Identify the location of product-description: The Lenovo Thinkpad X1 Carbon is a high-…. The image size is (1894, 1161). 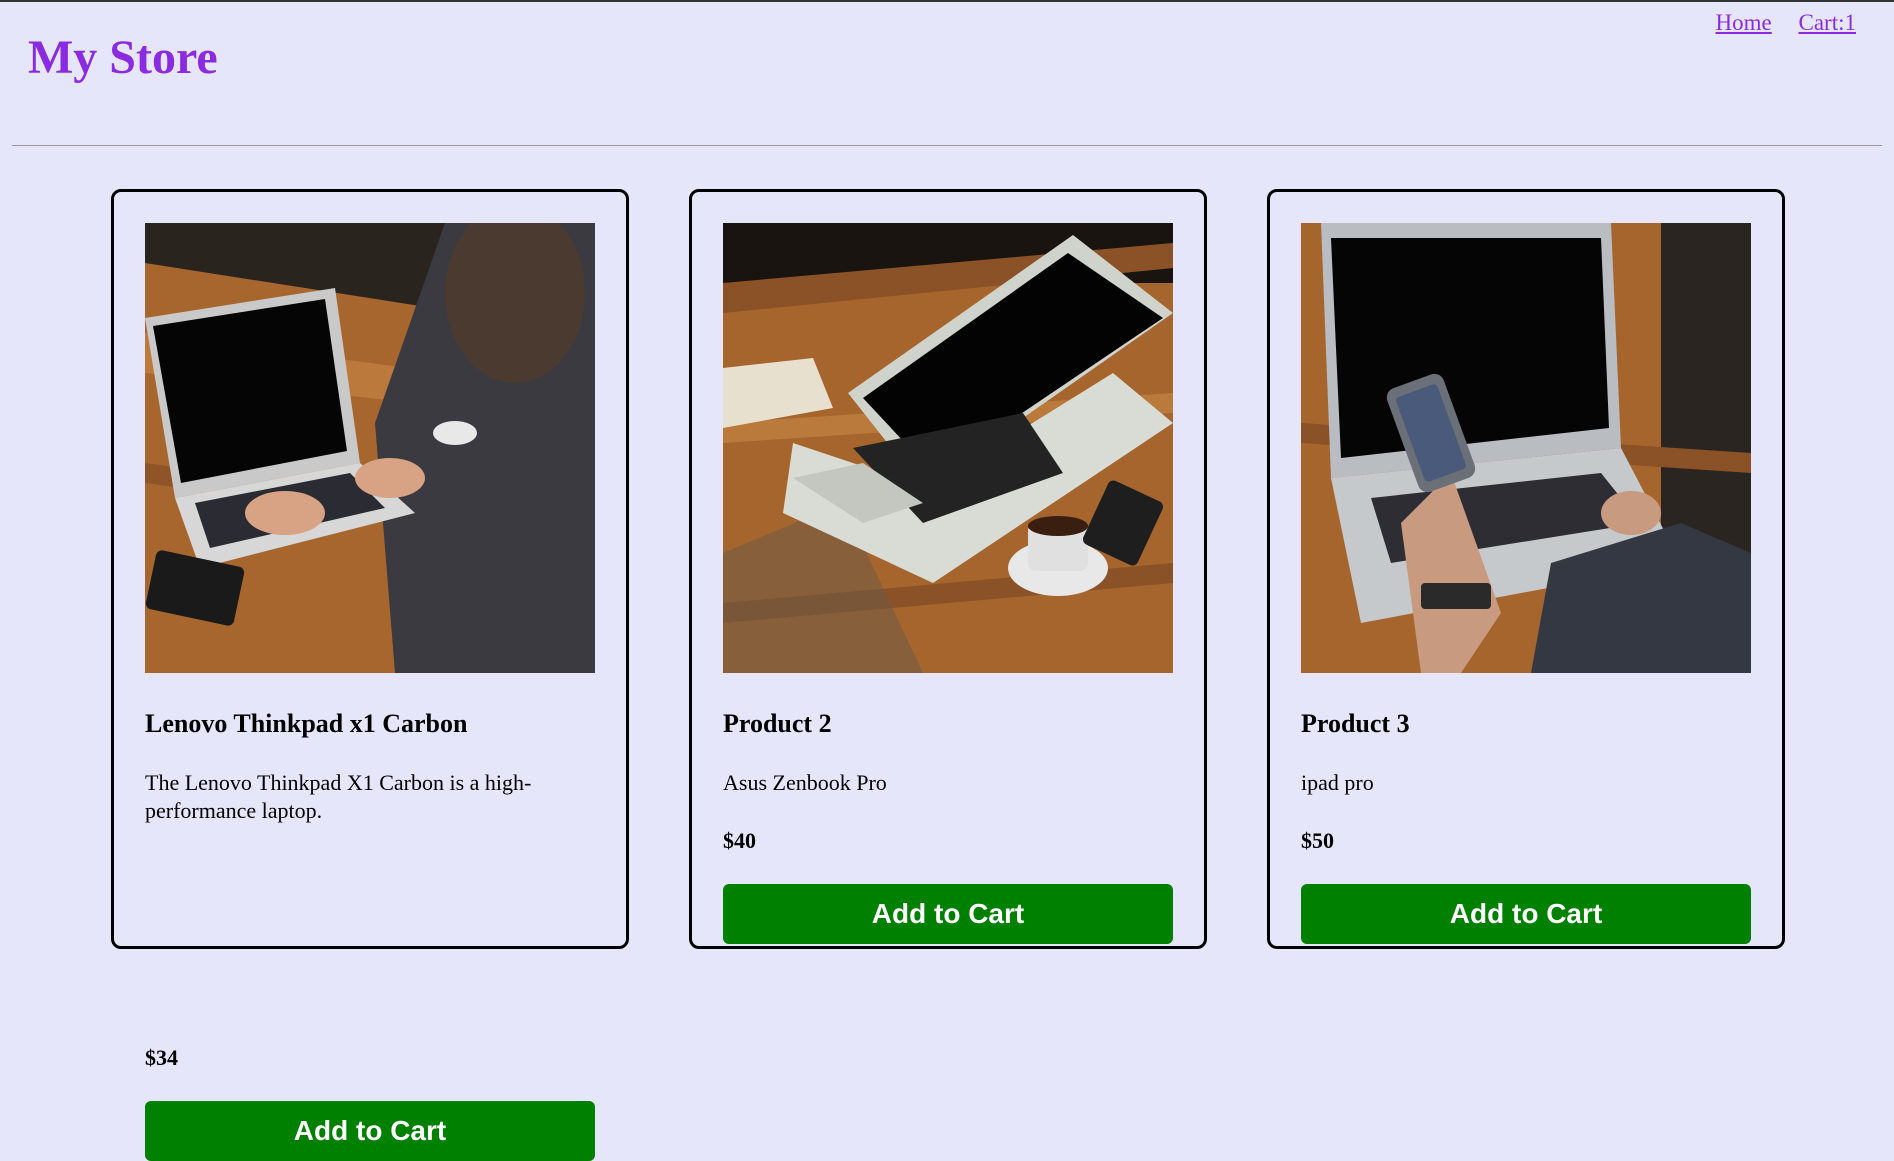
(338, 796).